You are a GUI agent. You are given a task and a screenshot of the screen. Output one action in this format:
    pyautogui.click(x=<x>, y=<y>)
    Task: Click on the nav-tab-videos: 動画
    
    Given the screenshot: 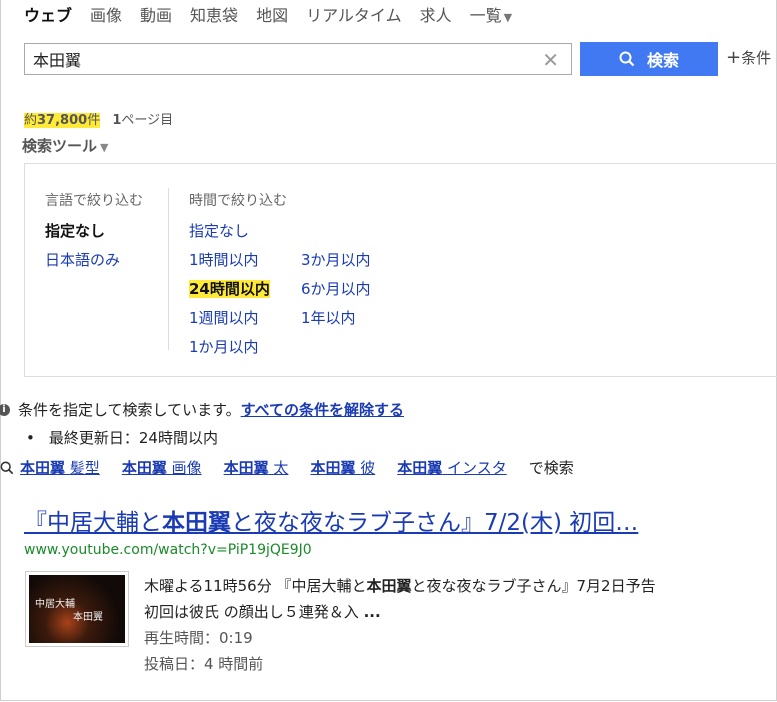 What is the action you would take?
    pyautogui.click(x=156, y=14)
    